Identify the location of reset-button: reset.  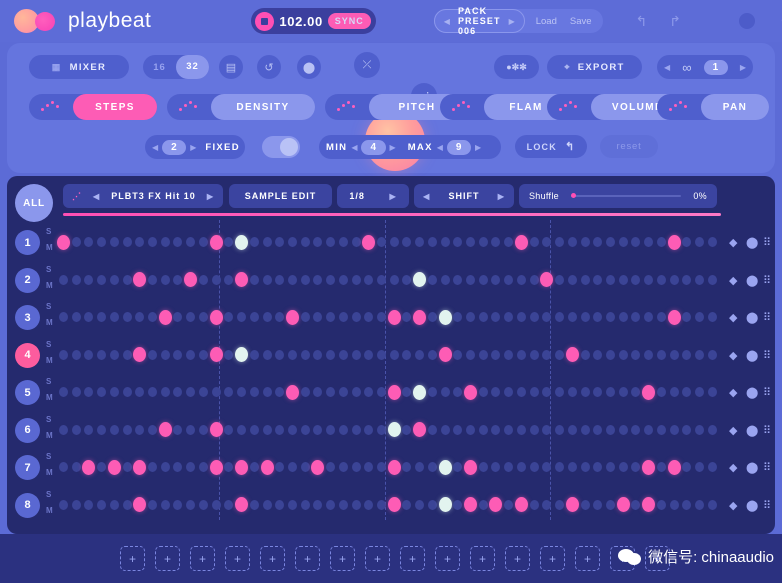
(629, 146).